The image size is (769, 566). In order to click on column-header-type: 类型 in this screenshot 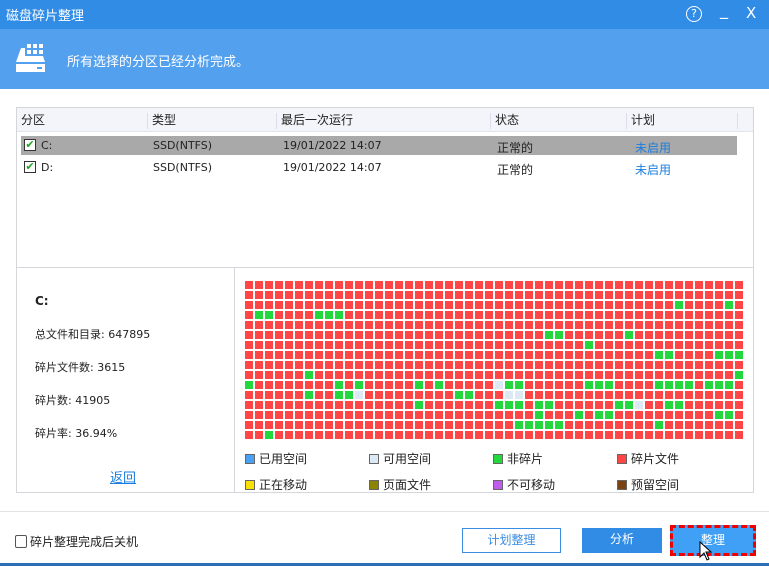, I will do `click(161, 121)`.